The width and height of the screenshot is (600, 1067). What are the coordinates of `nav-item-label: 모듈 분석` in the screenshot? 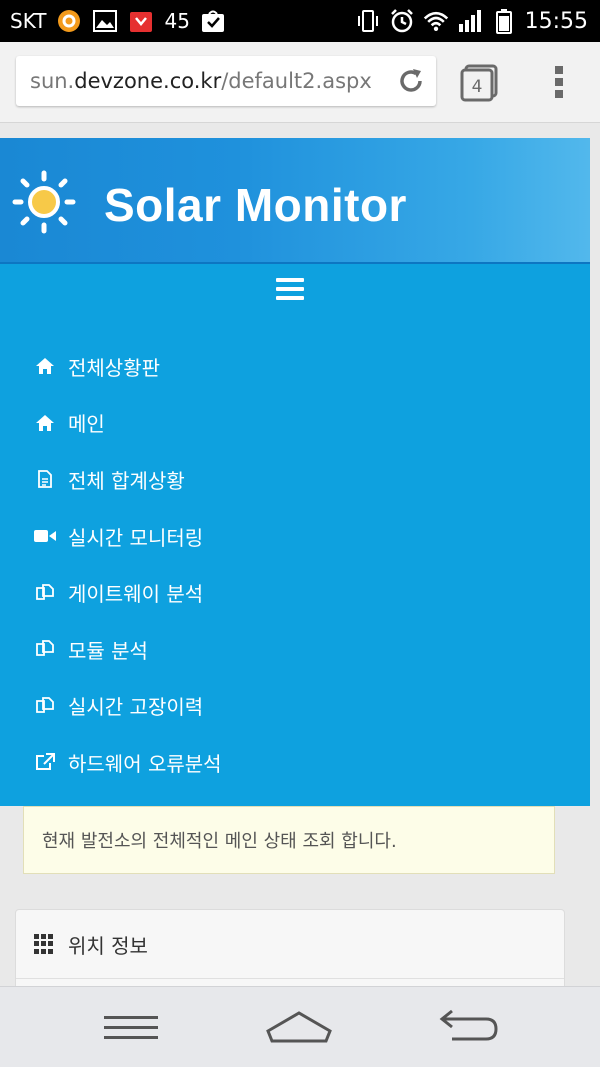 It's located at (108, 650).